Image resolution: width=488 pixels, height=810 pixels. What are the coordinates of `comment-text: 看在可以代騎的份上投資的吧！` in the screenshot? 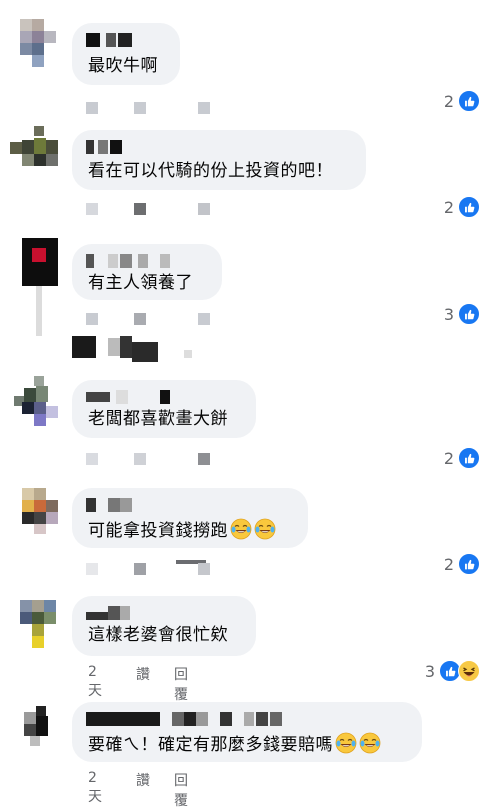 It's located at (210, 171).